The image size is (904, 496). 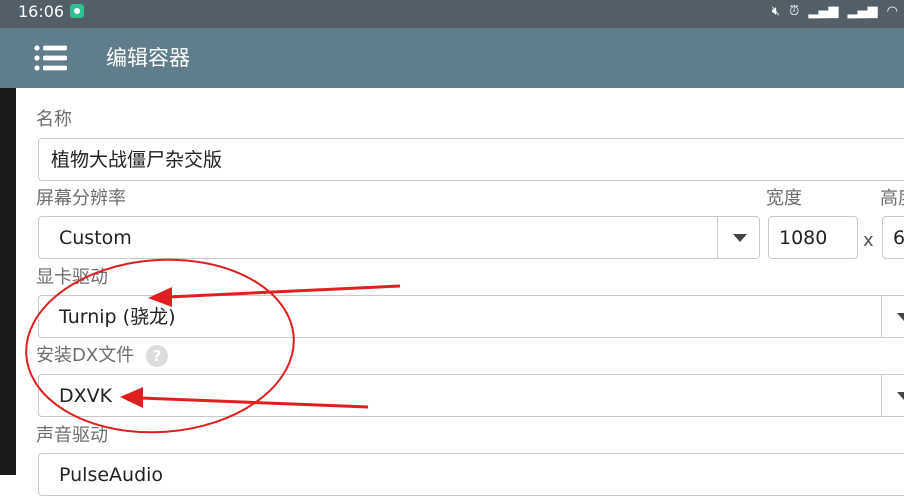 What do you see at coordinates (8, 281) in the screenshot?
I see `left-edge` at bounding box center [8, 281].